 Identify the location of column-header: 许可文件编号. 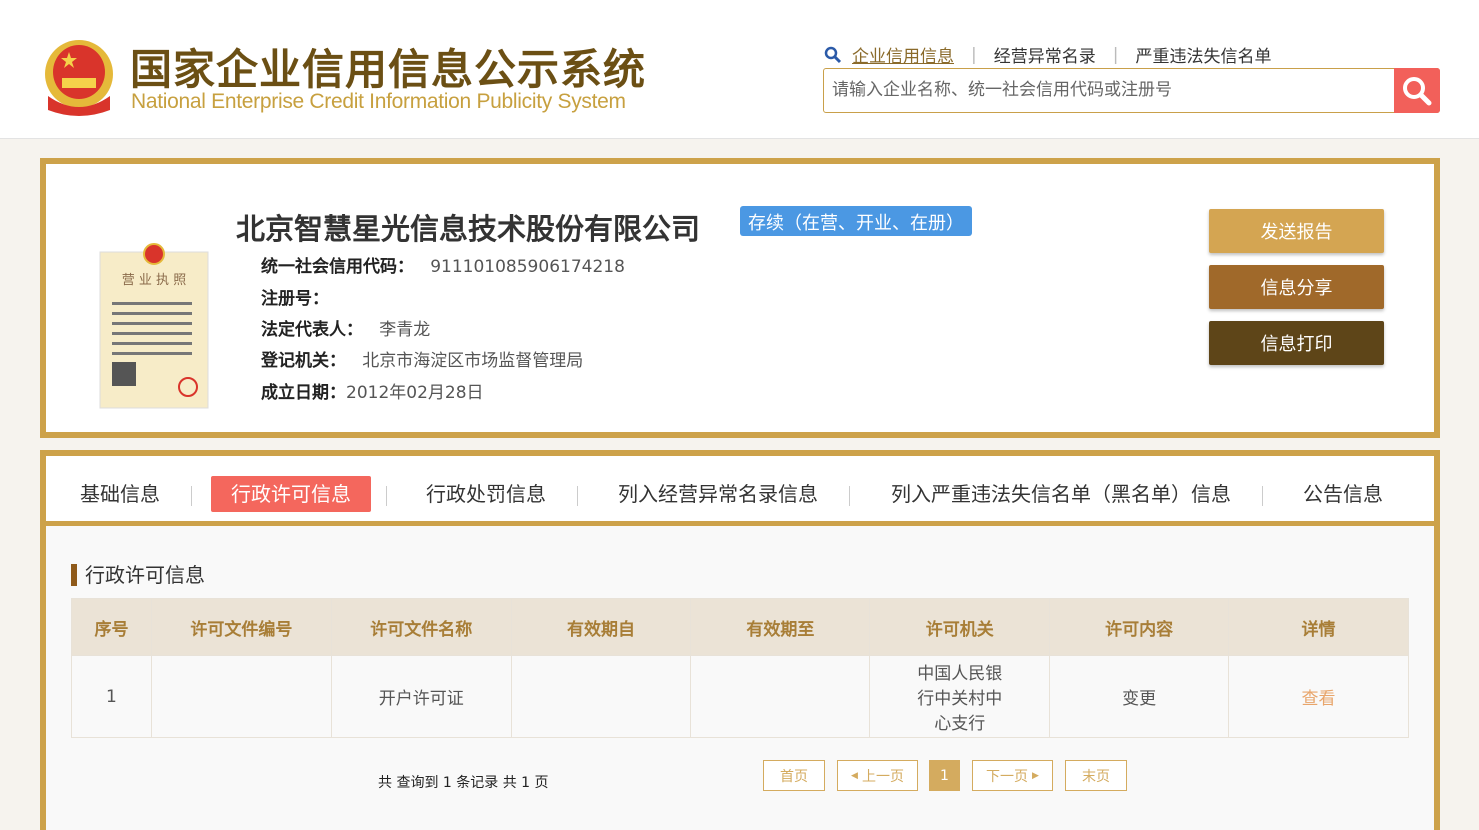
(241, 627).